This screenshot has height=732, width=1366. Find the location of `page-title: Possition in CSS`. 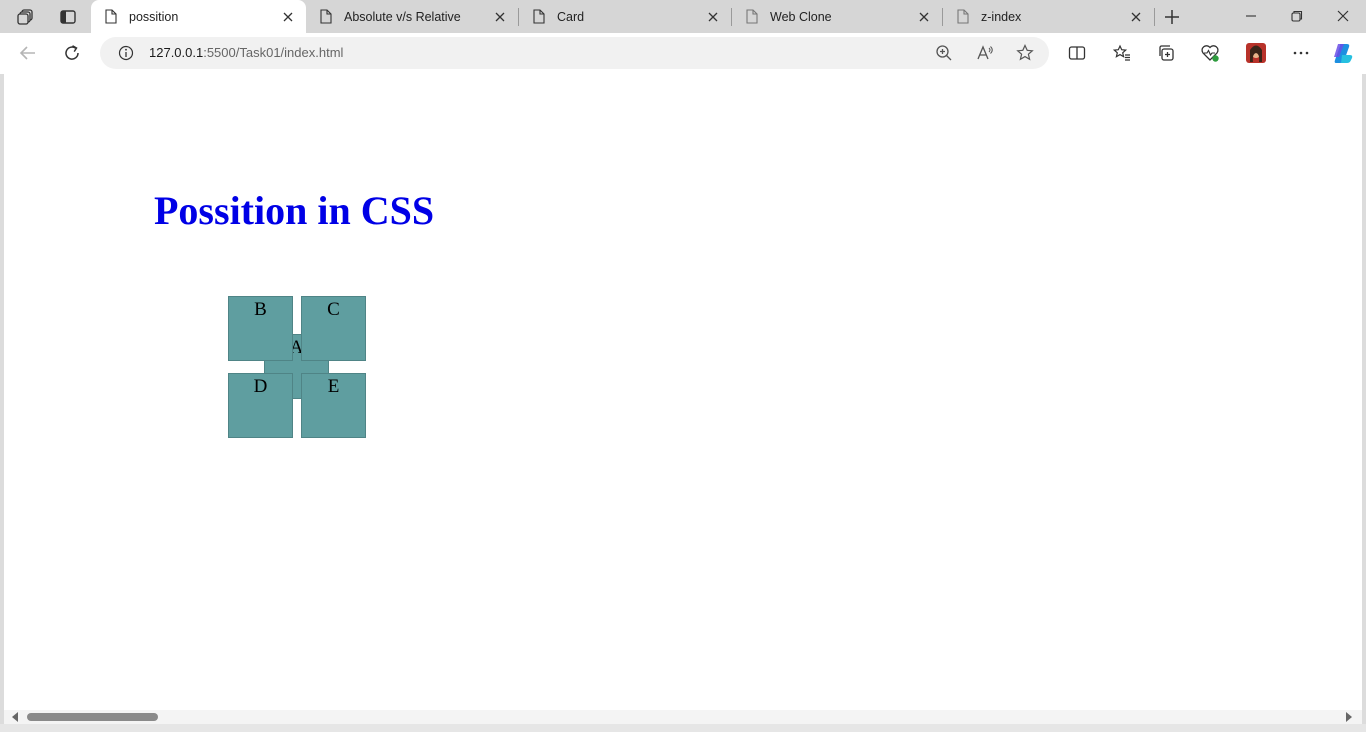

page-title: Possition in CSS is located at coordinates (294, 210).